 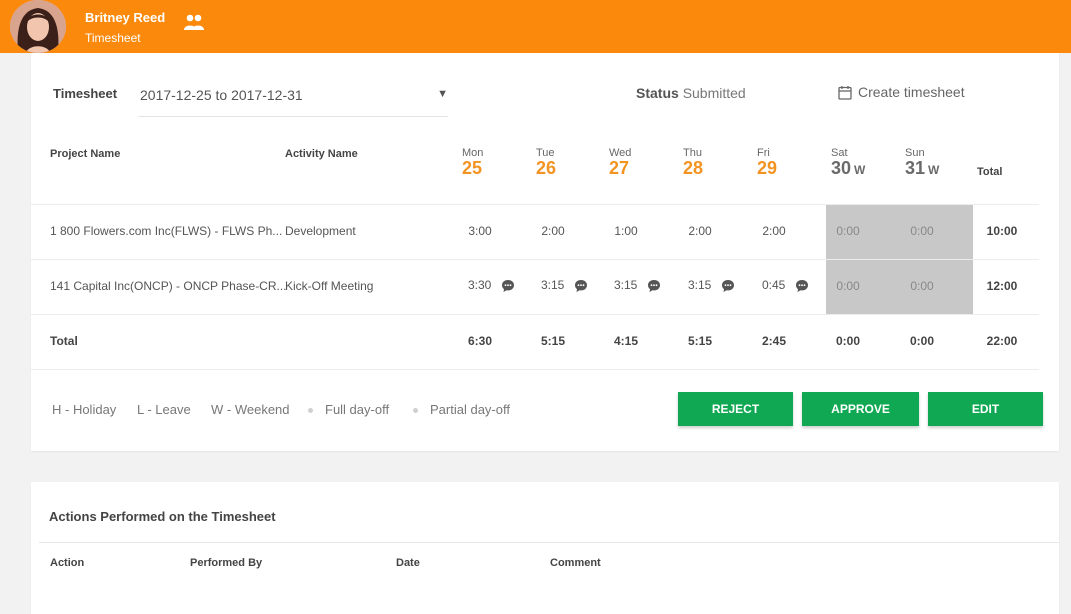 I want to click on status-label: Status, so click(x=657, y=93).